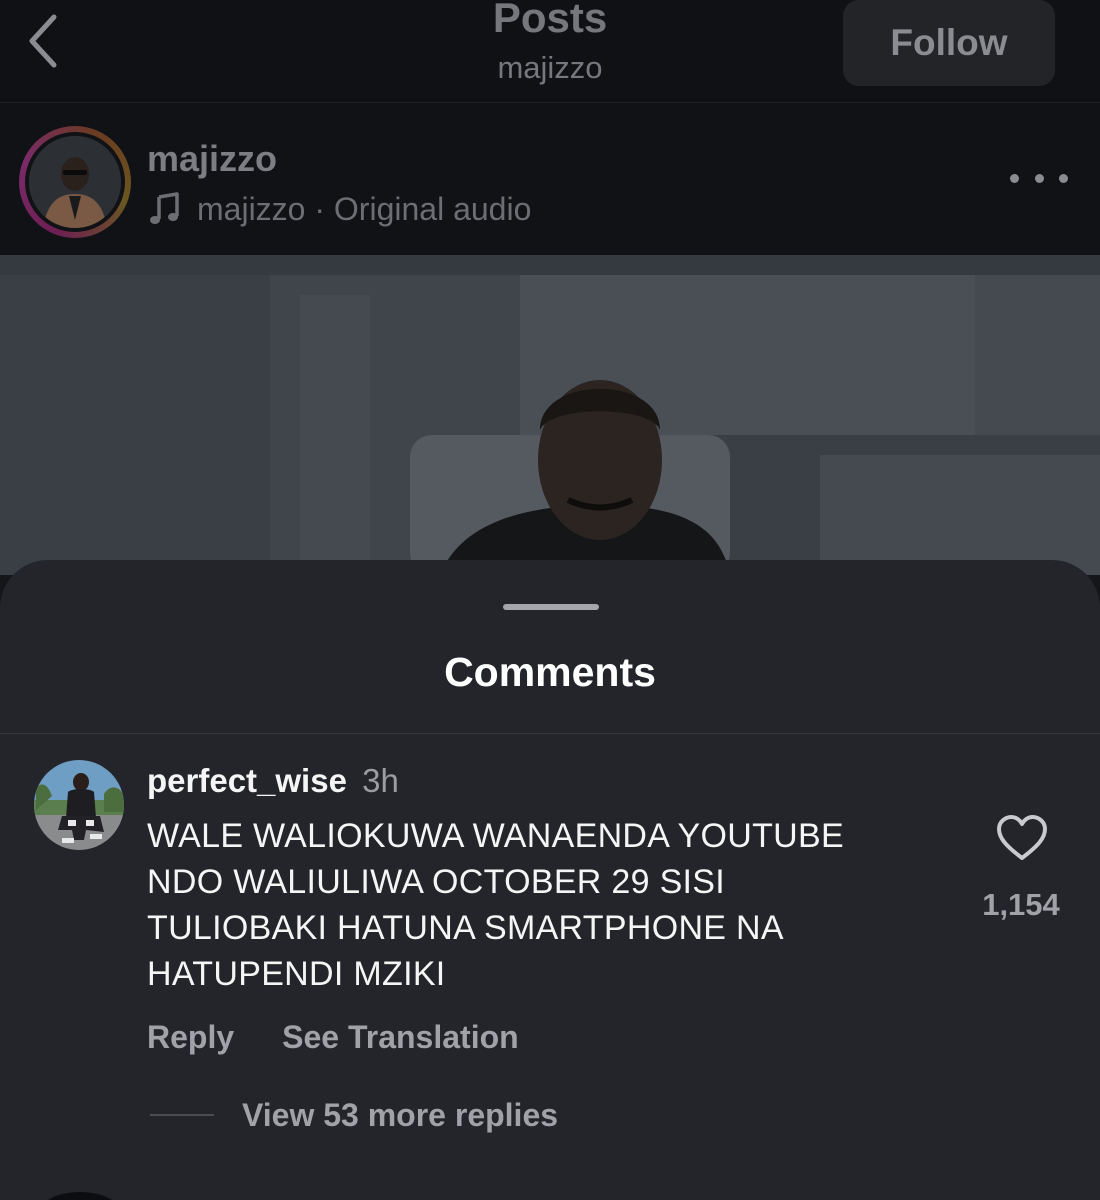 This screenshot has height=1200, width=1100. Describe the element at coordinates (212, 159) in the screenshot. I see `author-username: majizzo` at that location.